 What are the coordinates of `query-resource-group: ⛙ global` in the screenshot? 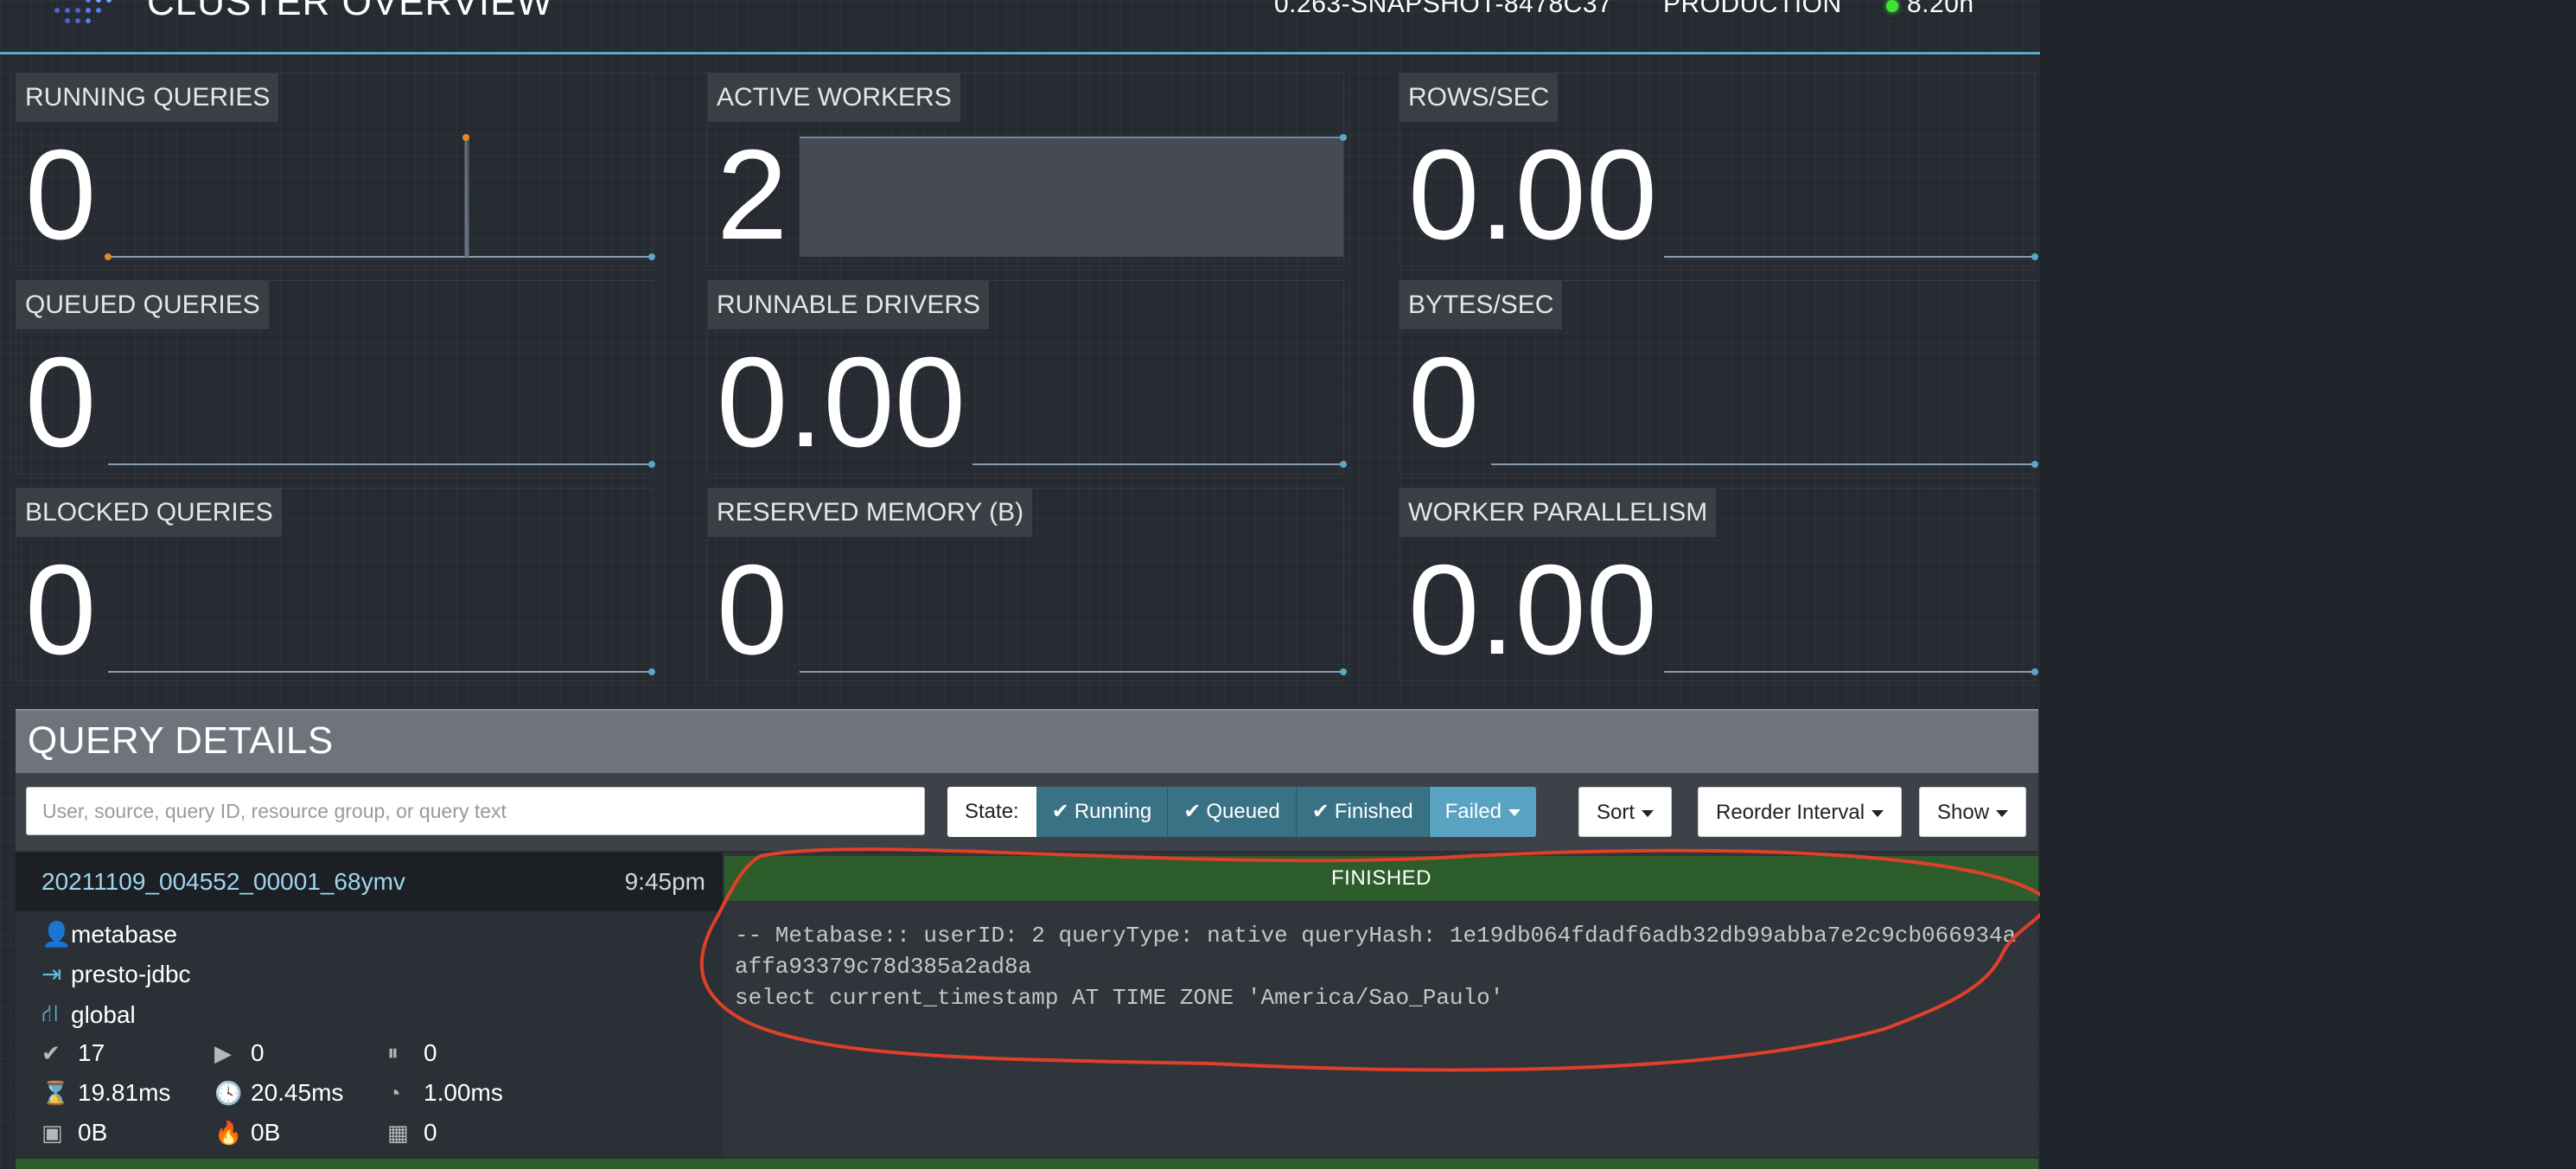 It's located at (88, 1015).